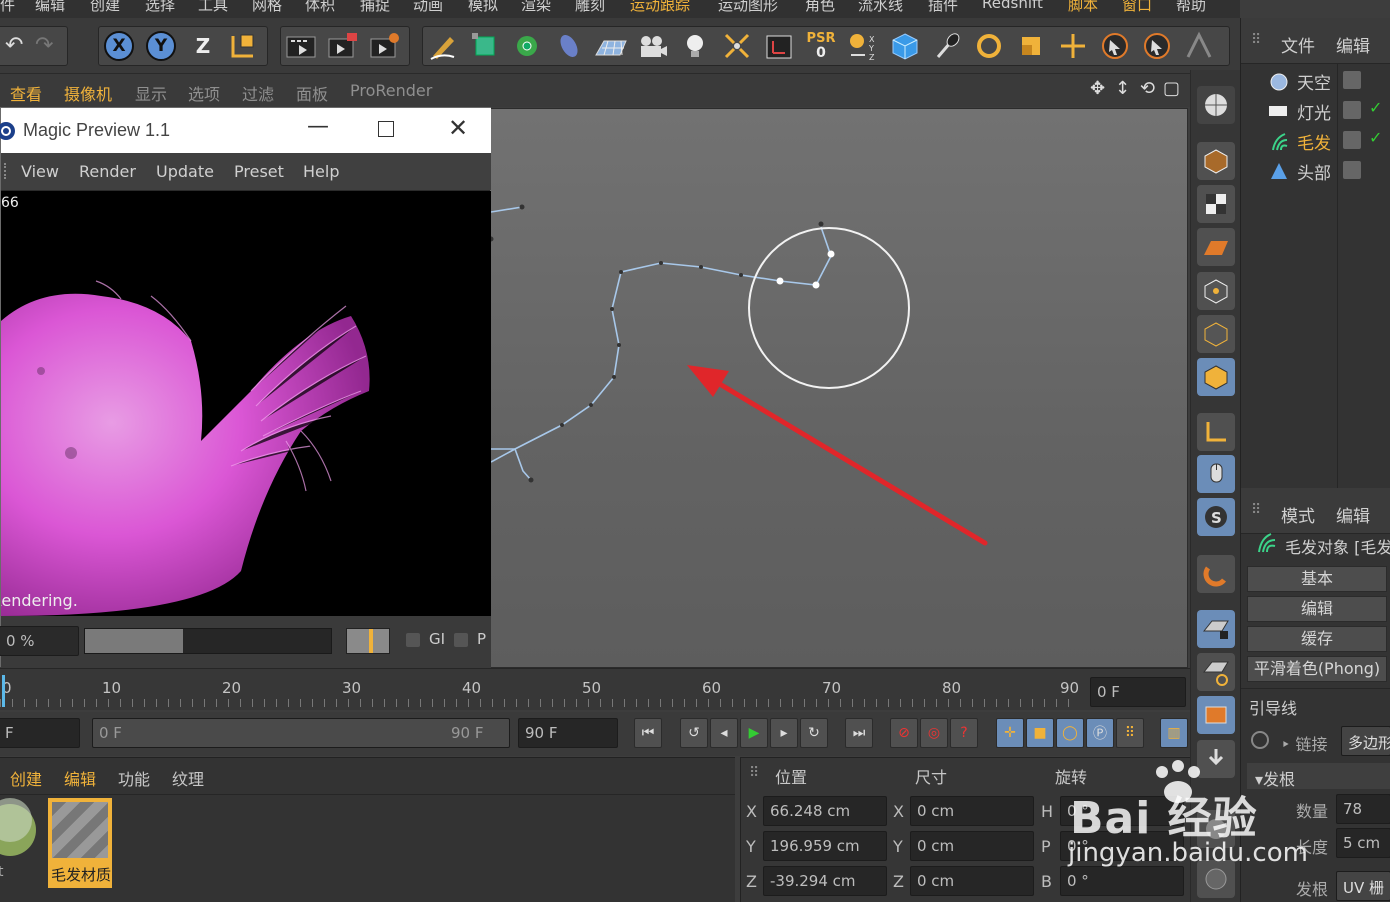  What do you see at coordinates (947, 46) in the screenshot?
I see `brush-icon` at bounding box center [947, 46].